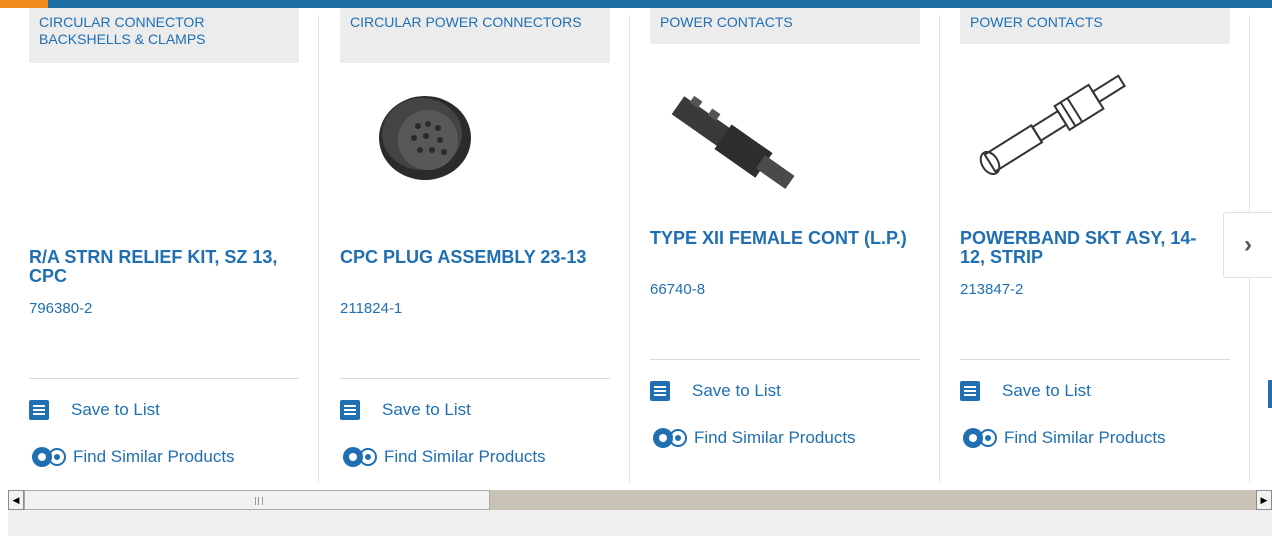 This screenshot has width=1272, height=536. I want to click on category-label: CIRCULAR POWER CONNECTORS, so click(475, 35).